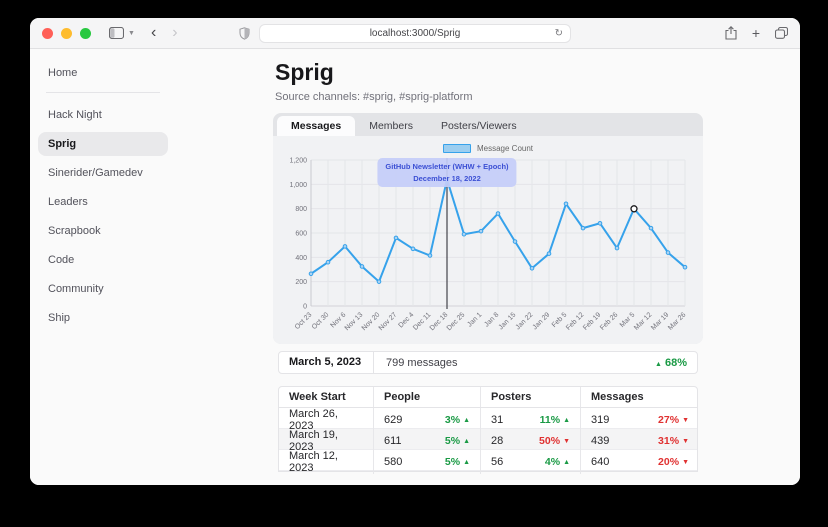  Describe the element at coordinates (47, 33) in the screenshot. I see `close-window-button` at that location.